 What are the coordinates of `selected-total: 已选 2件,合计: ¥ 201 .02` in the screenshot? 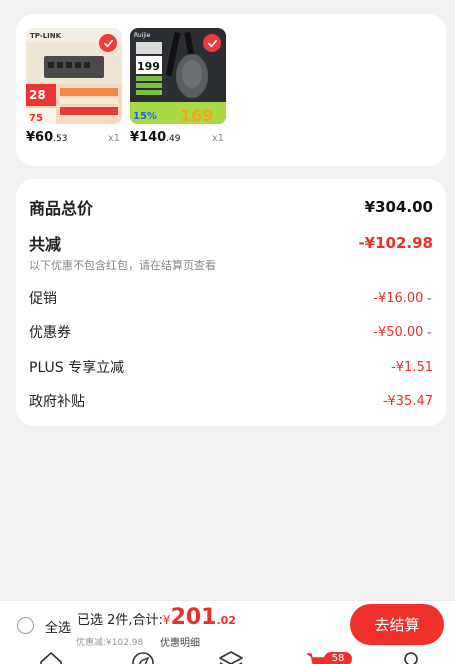 It's located at (156, 617).